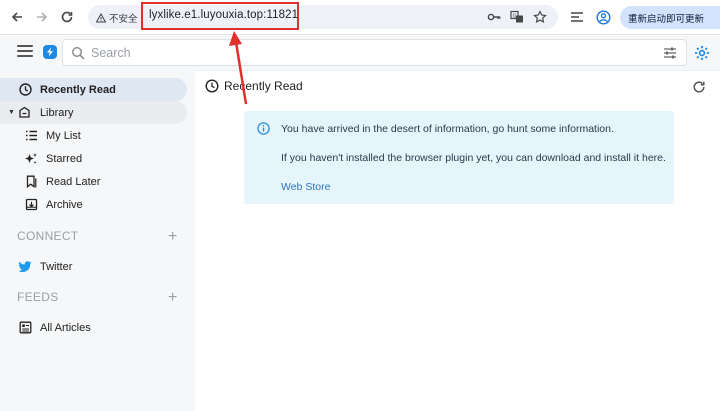 The image size is (720, 411). I want to click on add-connect-icon: +, so click(172, 237).